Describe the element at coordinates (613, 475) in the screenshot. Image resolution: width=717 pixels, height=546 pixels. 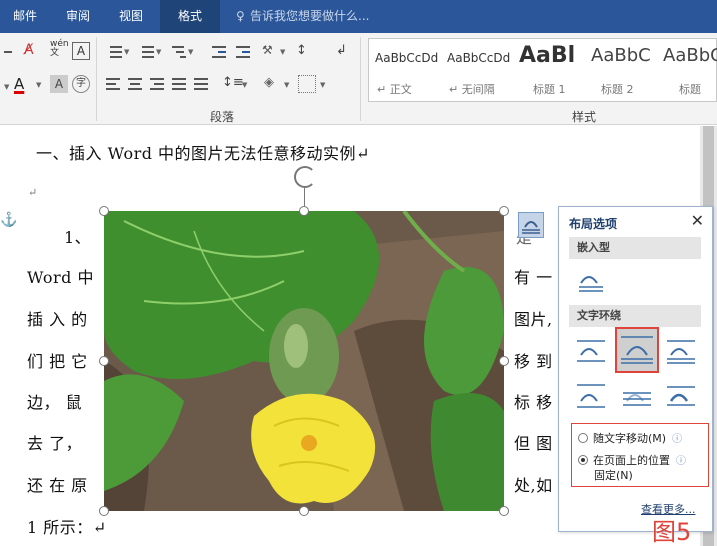
I see `radio-label: 固定(N)` at that location.